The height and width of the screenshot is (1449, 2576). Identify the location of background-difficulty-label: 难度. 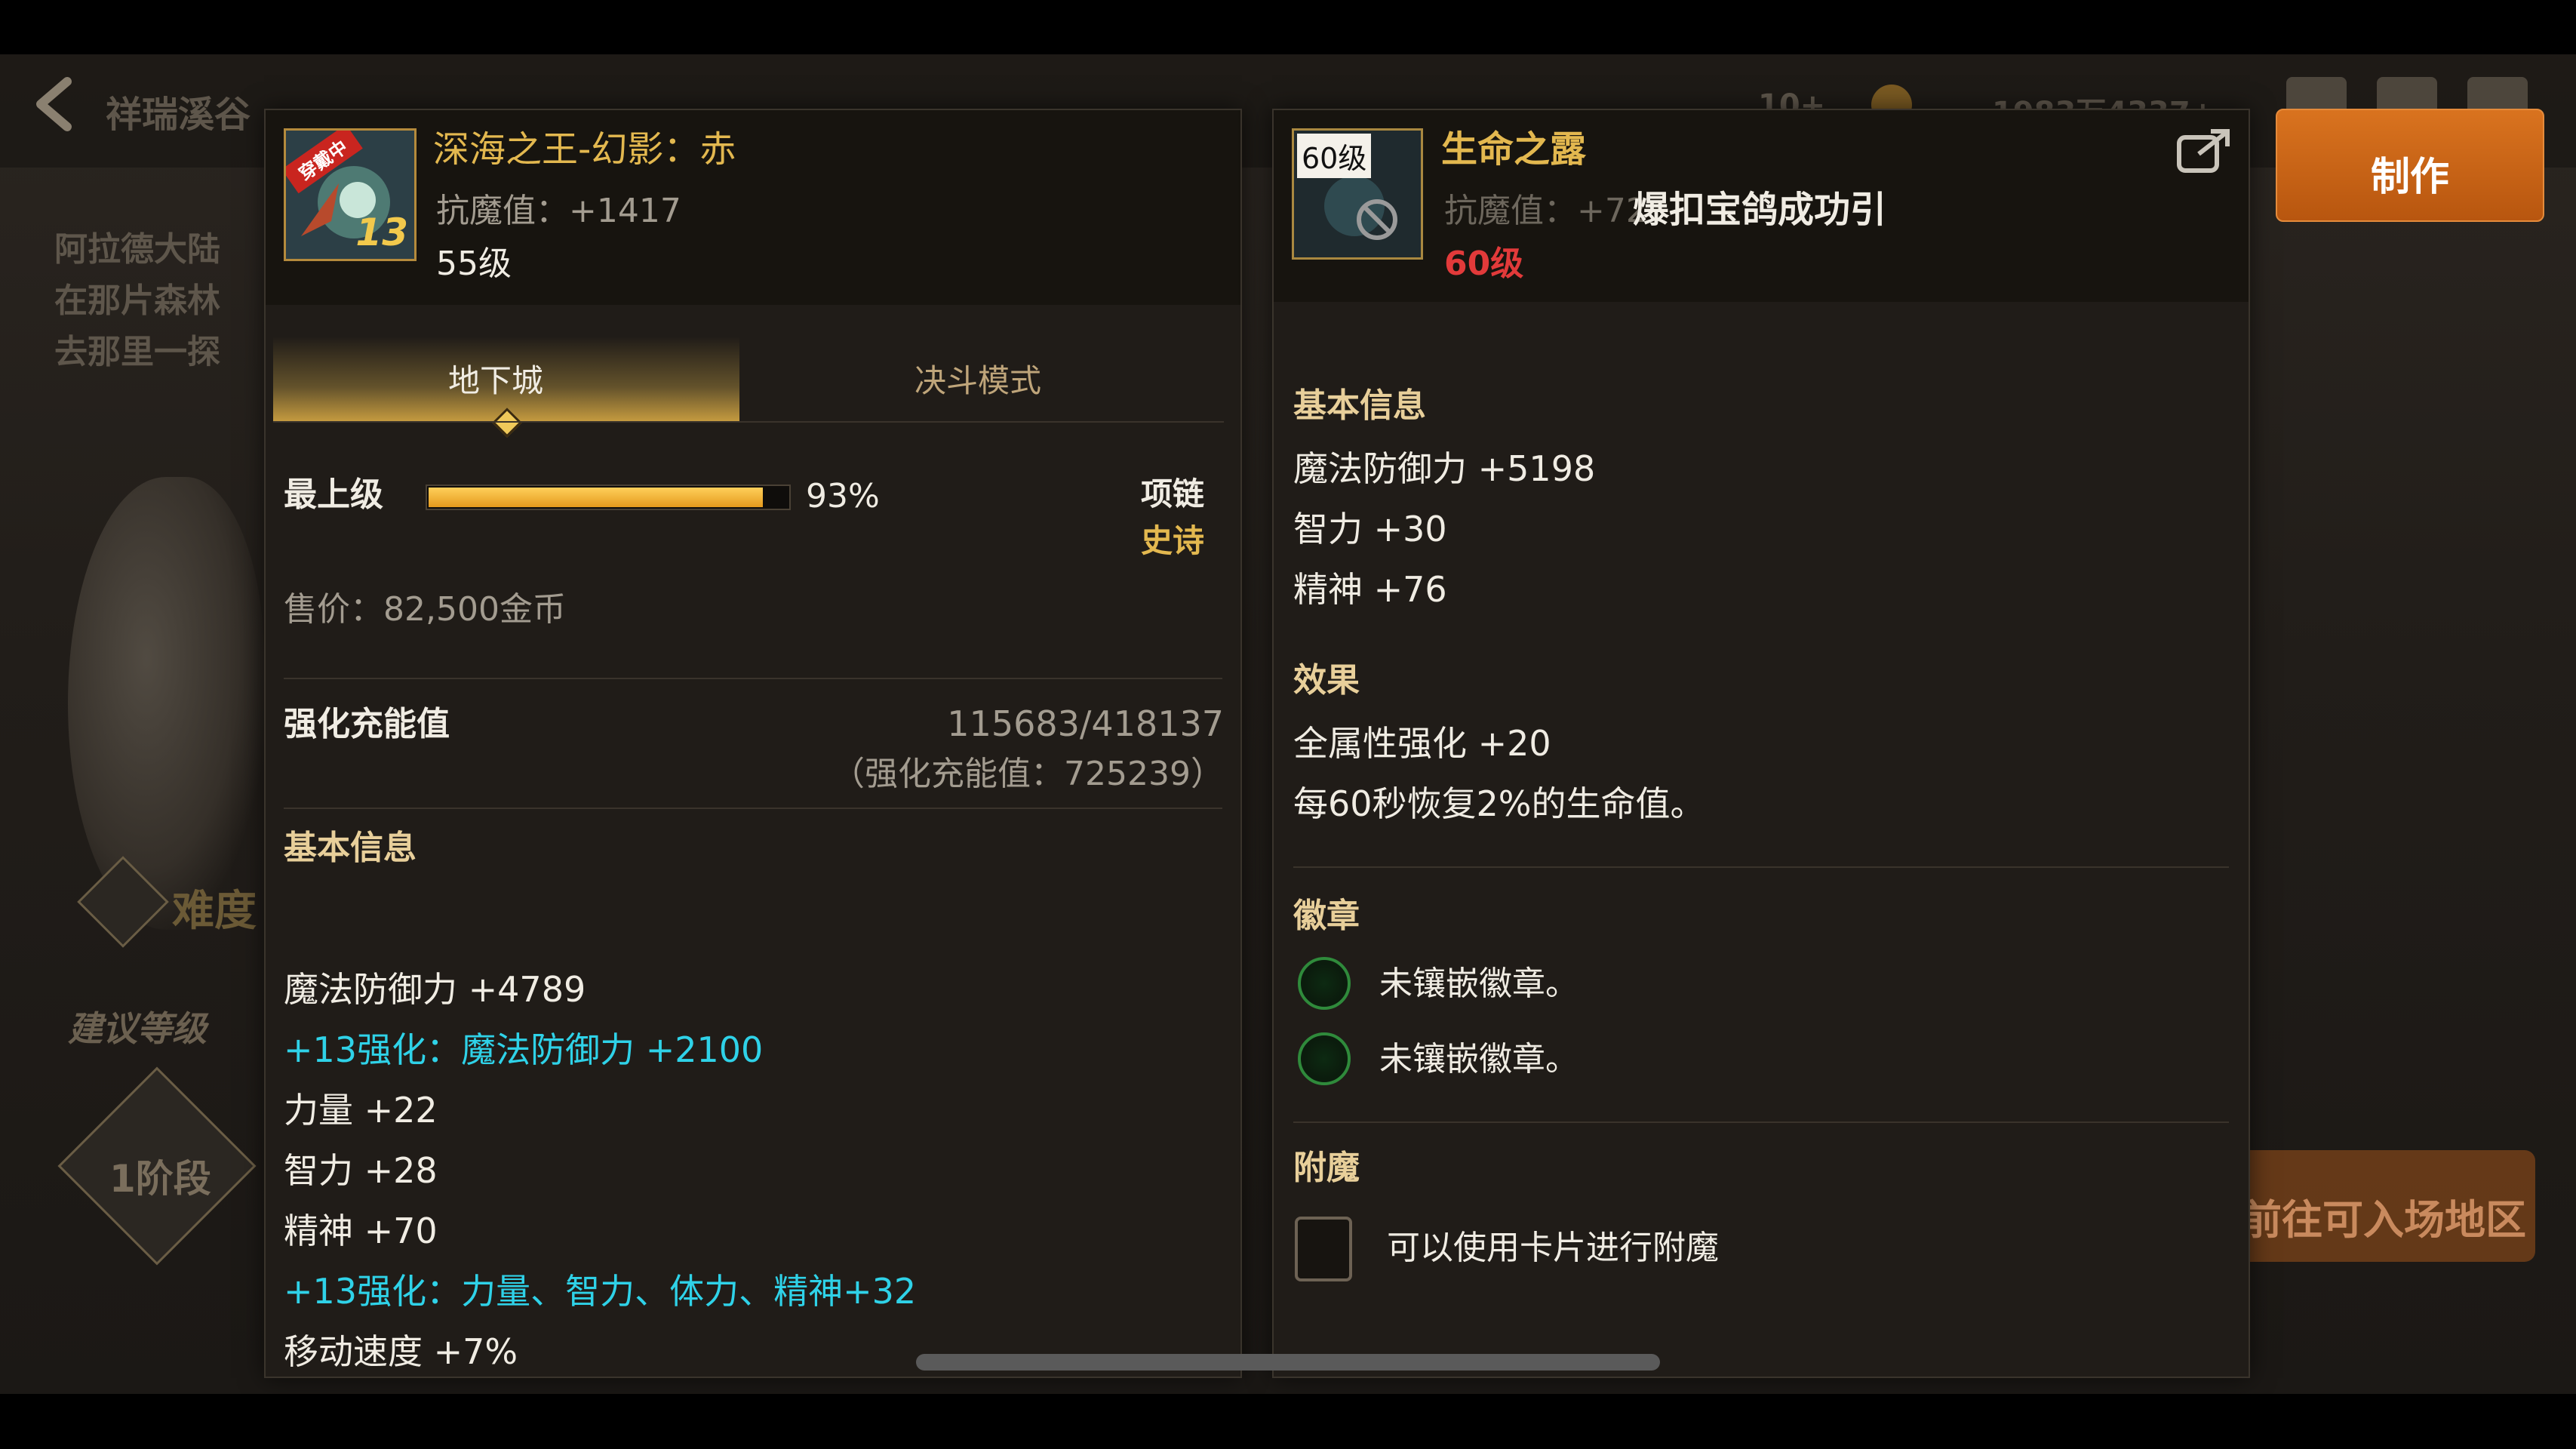
(214, 911).